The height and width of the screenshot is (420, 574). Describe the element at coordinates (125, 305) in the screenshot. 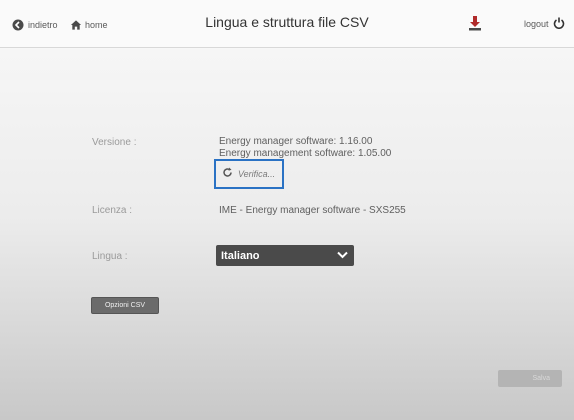

I see `csv-options-button: Opzioni CSV` at that location.